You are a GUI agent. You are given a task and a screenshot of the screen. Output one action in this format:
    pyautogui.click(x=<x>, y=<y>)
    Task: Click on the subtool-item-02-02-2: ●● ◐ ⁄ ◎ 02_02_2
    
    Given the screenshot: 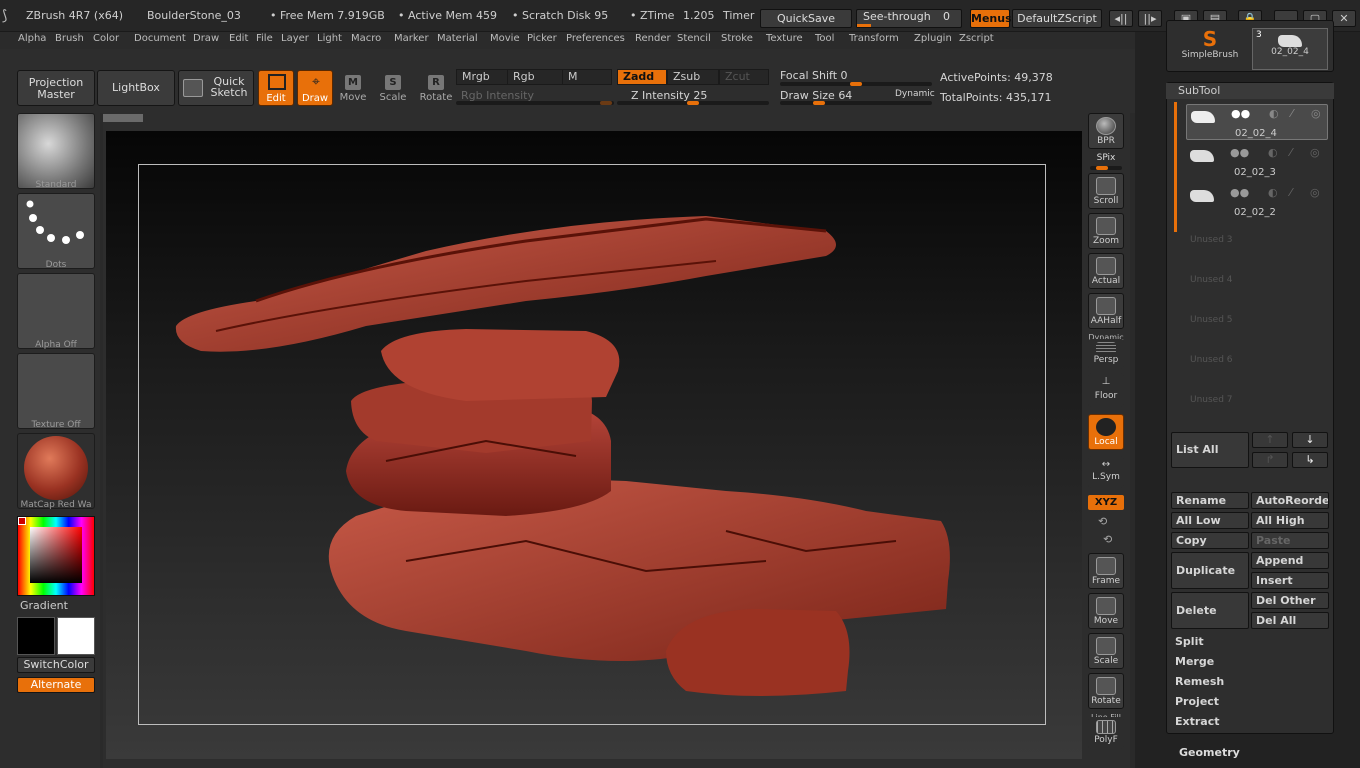 What is the action you would take?
    pyautogui.click(x=1257, y=202)
    